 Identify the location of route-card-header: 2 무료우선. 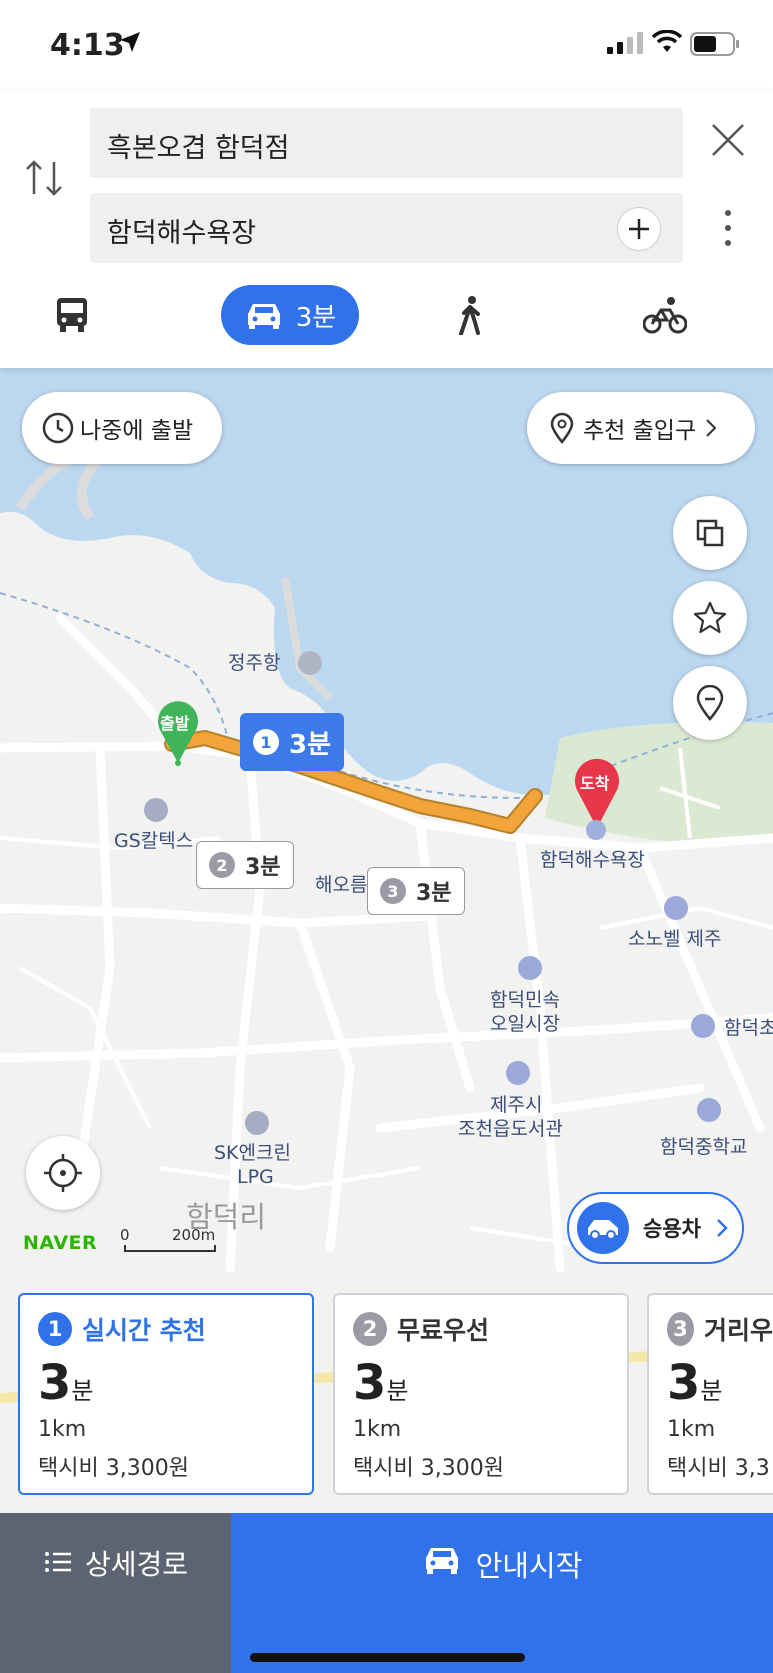
(490, 1329).